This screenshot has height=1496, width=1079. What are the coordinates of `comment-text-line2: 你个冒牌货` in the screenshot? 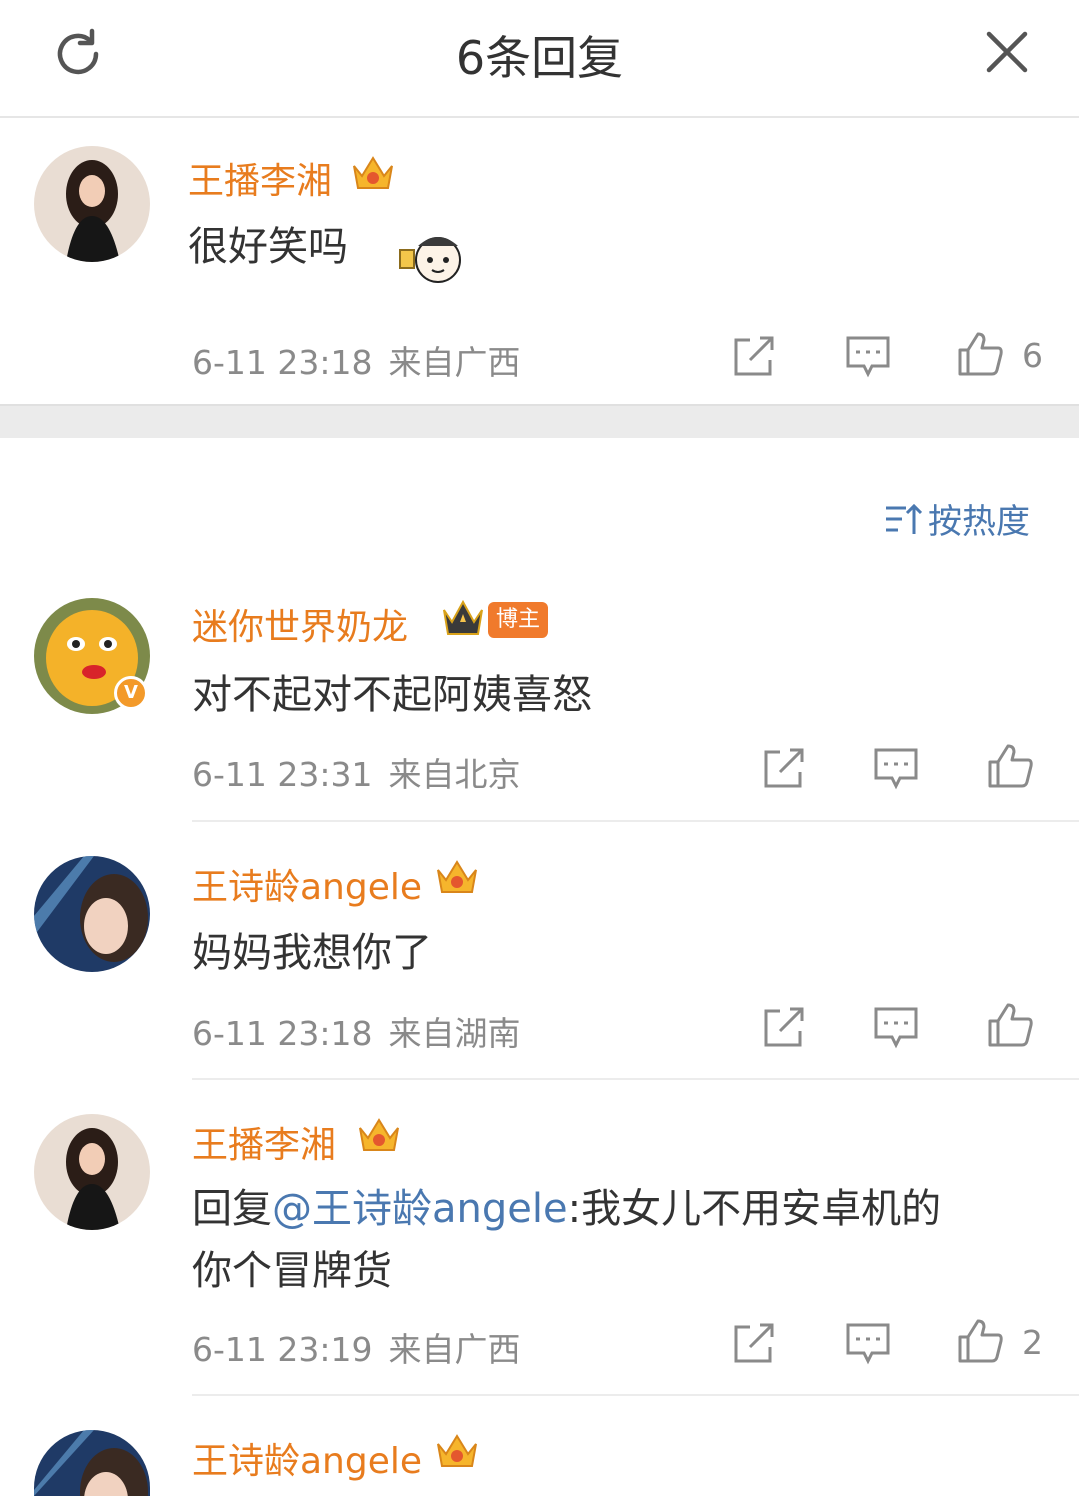 It's located at (292, 1271).